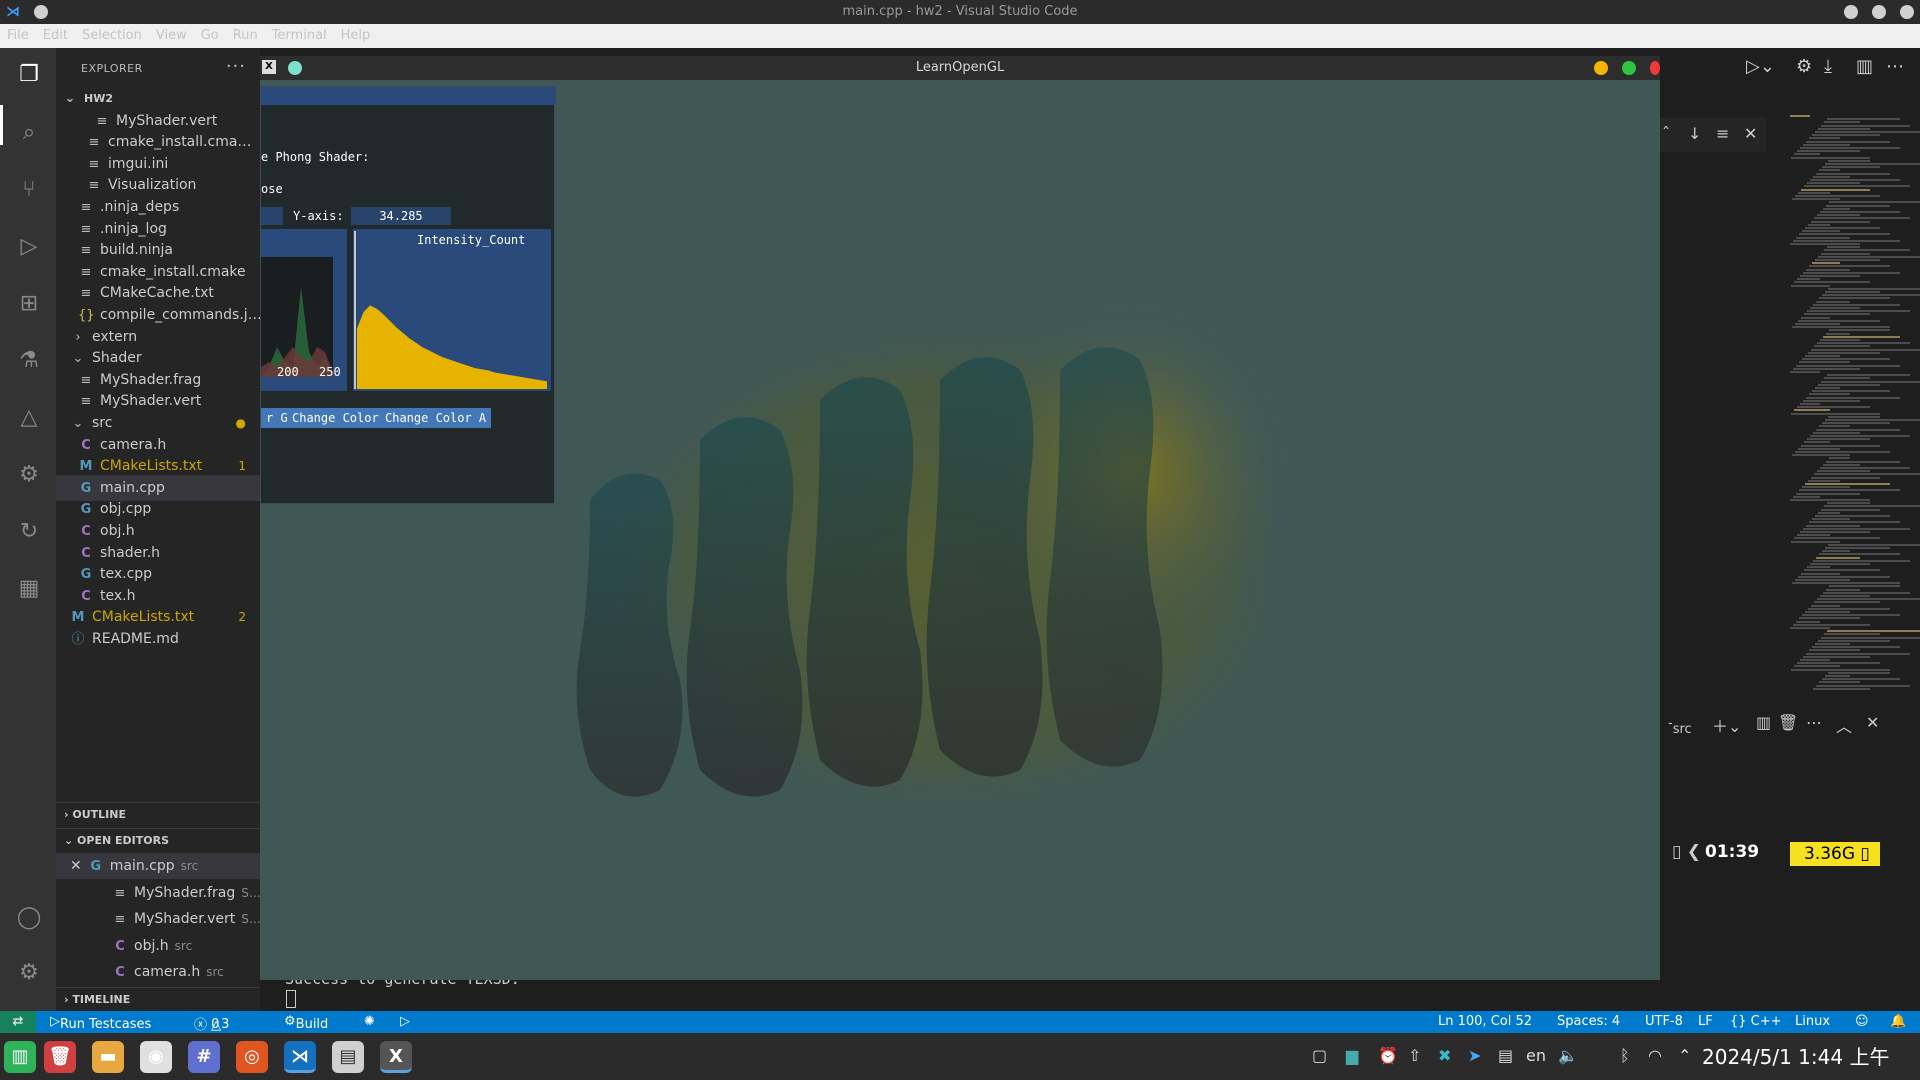  I want to click on more-actions-icon: ···, so click(236, 66).